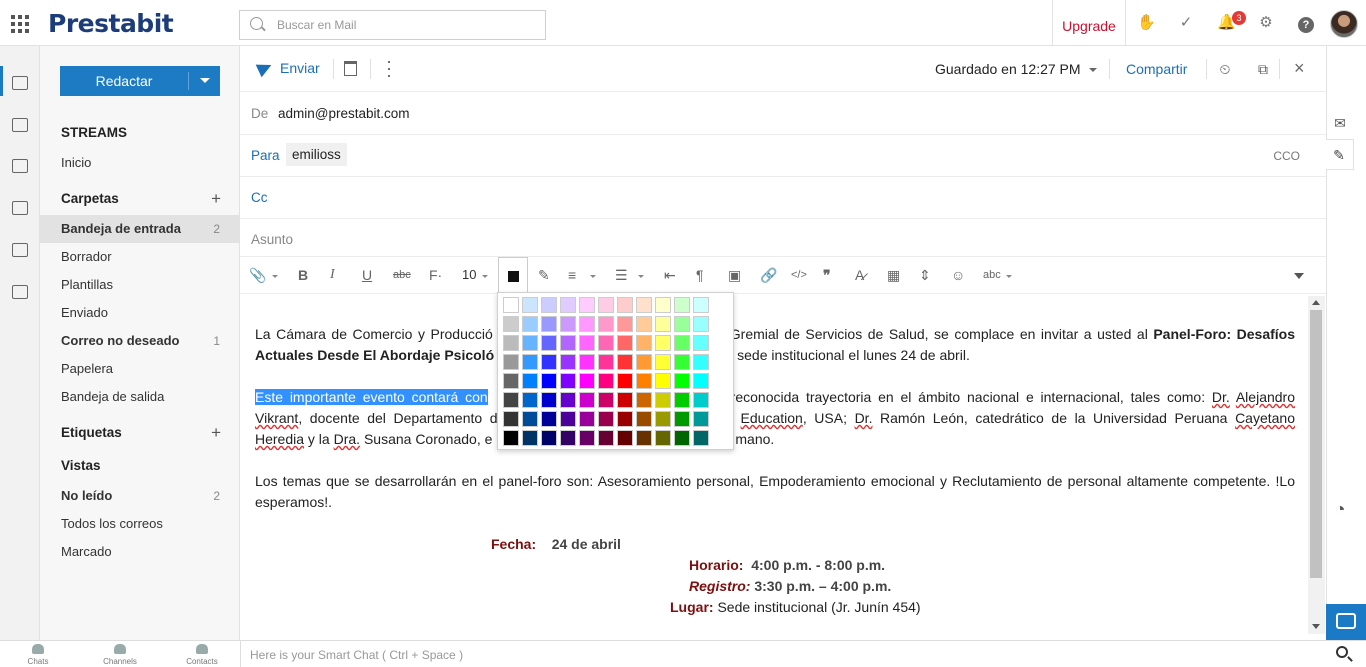 The image size is (1366, 667). Describe the element at coordinates (893, 275) in the screenshot. I see `table-icon: ▦` at that location.